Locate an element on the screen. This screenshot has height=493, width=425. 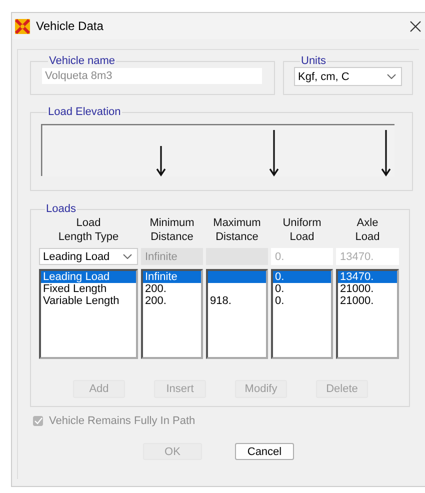
list-item: Variable Length is located at coordinates (88, 301).